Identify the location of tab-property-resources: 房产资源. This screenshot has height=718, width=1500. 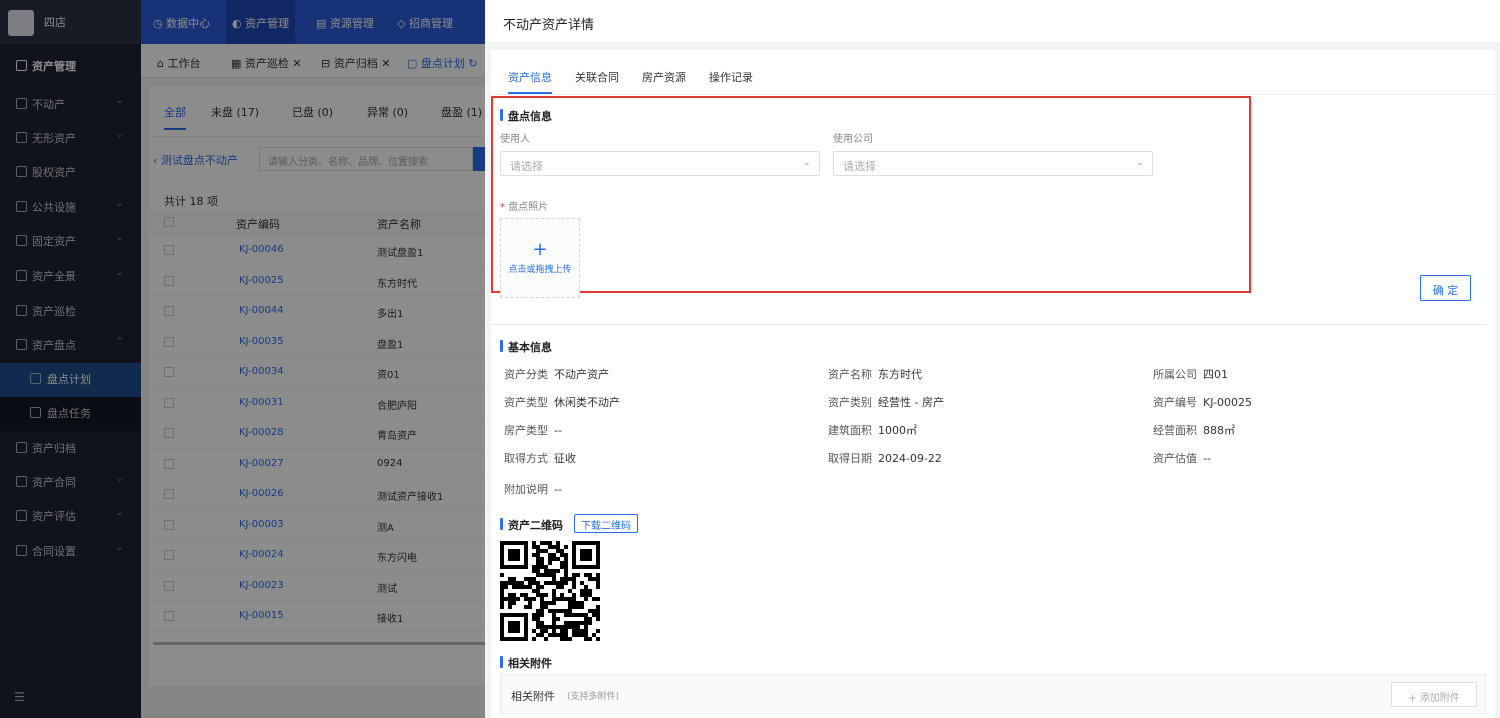
(664, 77).